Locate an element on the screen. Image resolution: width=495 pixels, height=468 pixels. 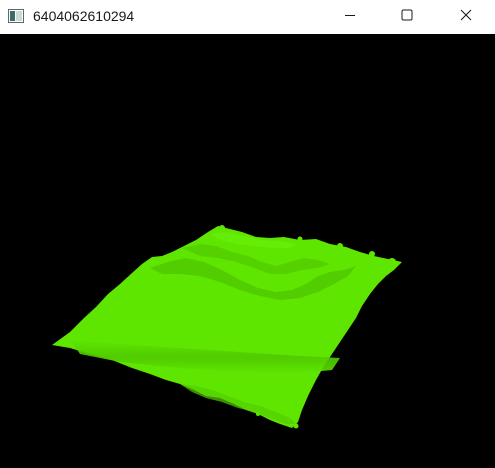
title-bar: 6404062610294 is located at coordinates (247, 17).